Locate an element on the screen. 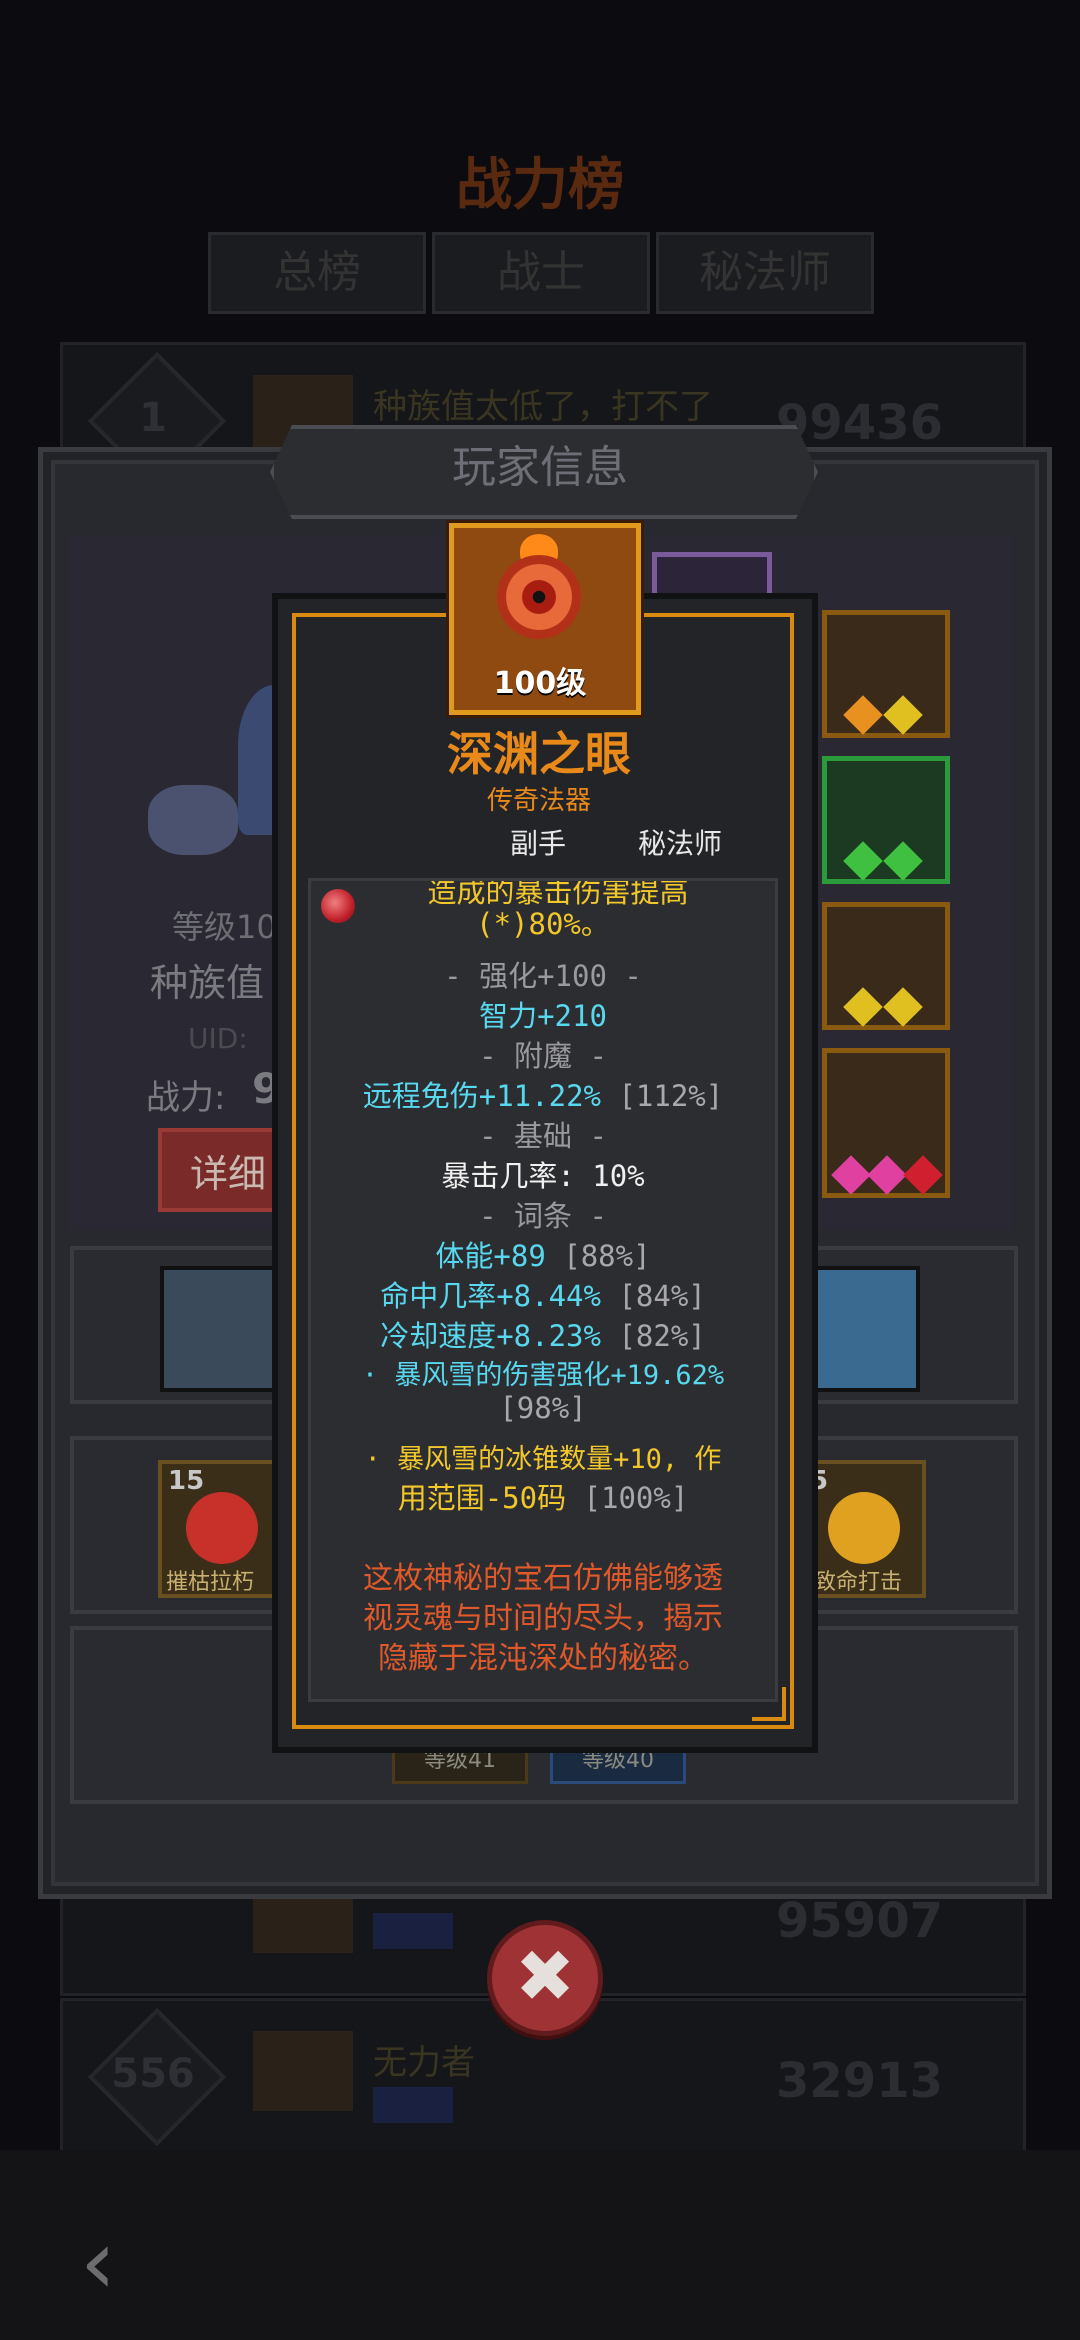  tab-arcanist: 秘法师 is located at coordinates (765, 273).